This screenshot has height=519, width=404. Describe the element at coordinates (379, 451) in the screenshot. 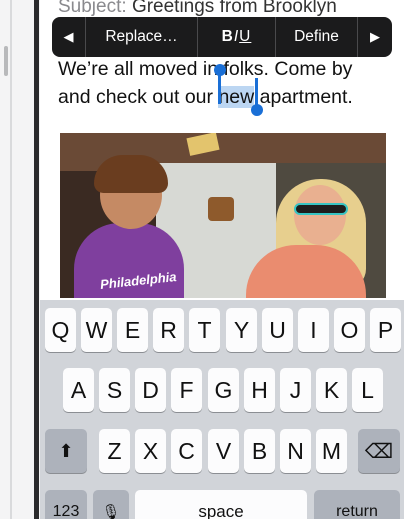

I see `delete-key-icon: ⌫` at that location.